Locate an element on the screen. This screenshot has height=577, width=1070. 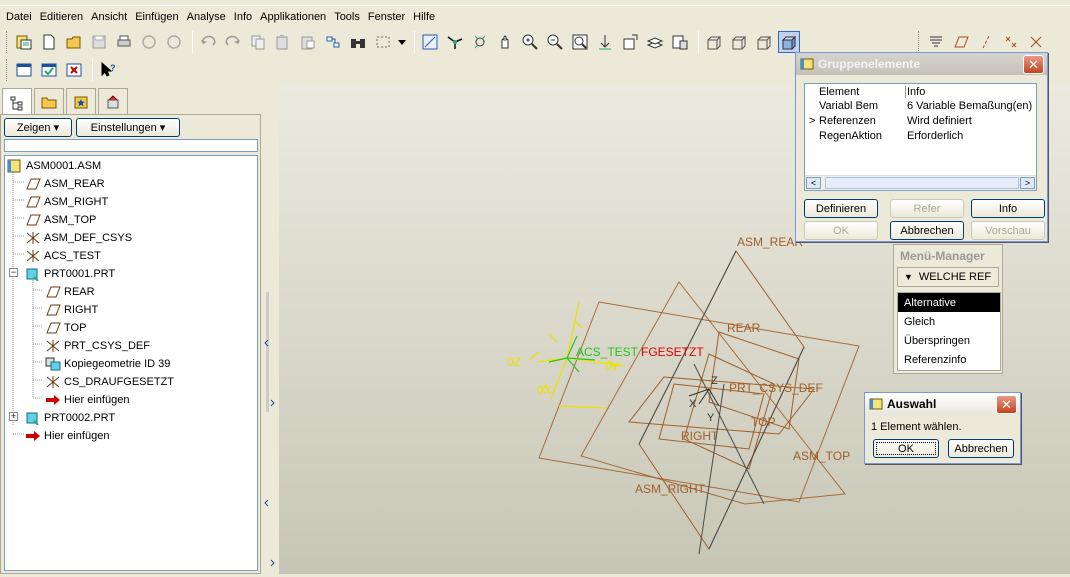
redo-icon is located at coordinates (233, 42).